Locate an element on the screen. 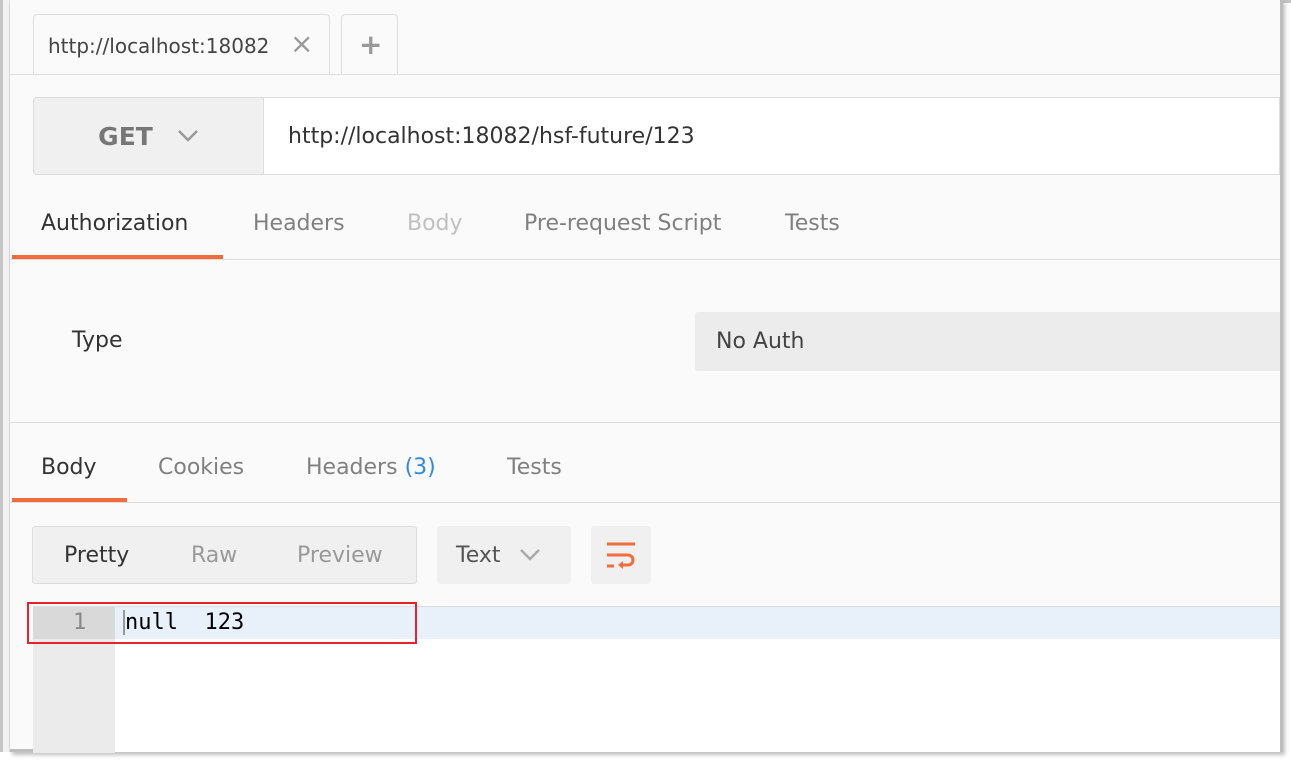  url-input: http://localhost:18082/hsf-future/123 is located at coordinates (771, 136).